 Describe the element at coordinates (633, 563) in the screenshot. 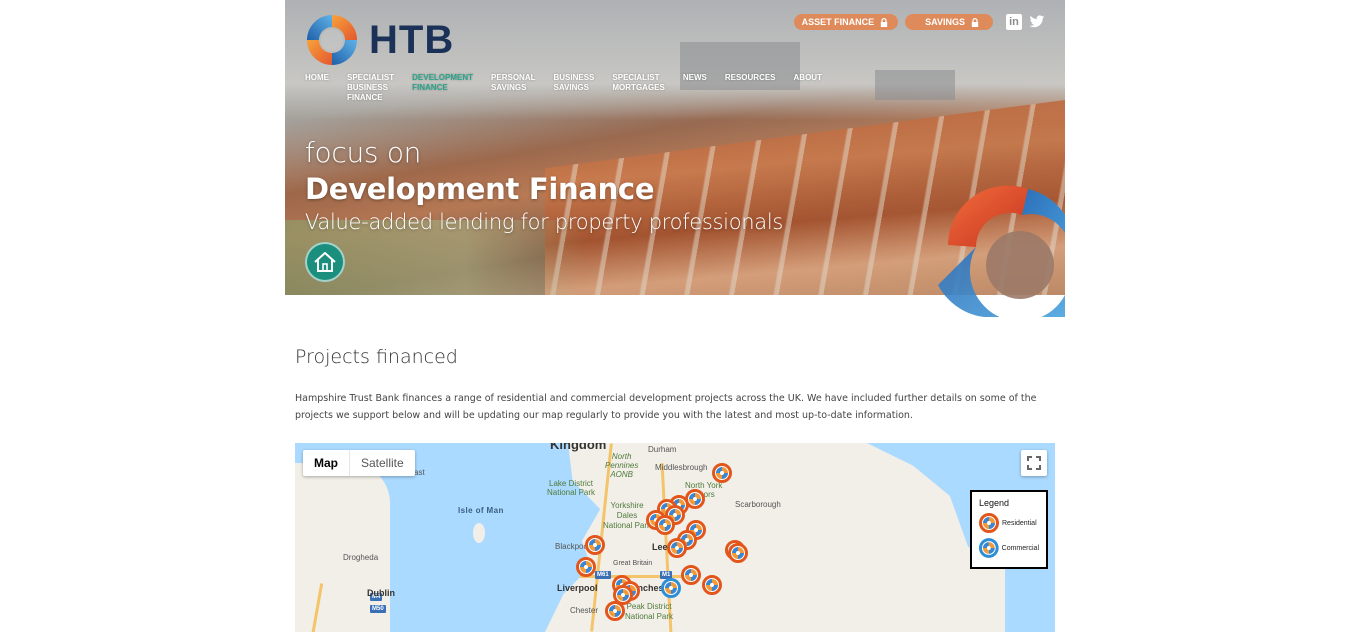

I see `map-label-great-britain: Great Britain` at that location.